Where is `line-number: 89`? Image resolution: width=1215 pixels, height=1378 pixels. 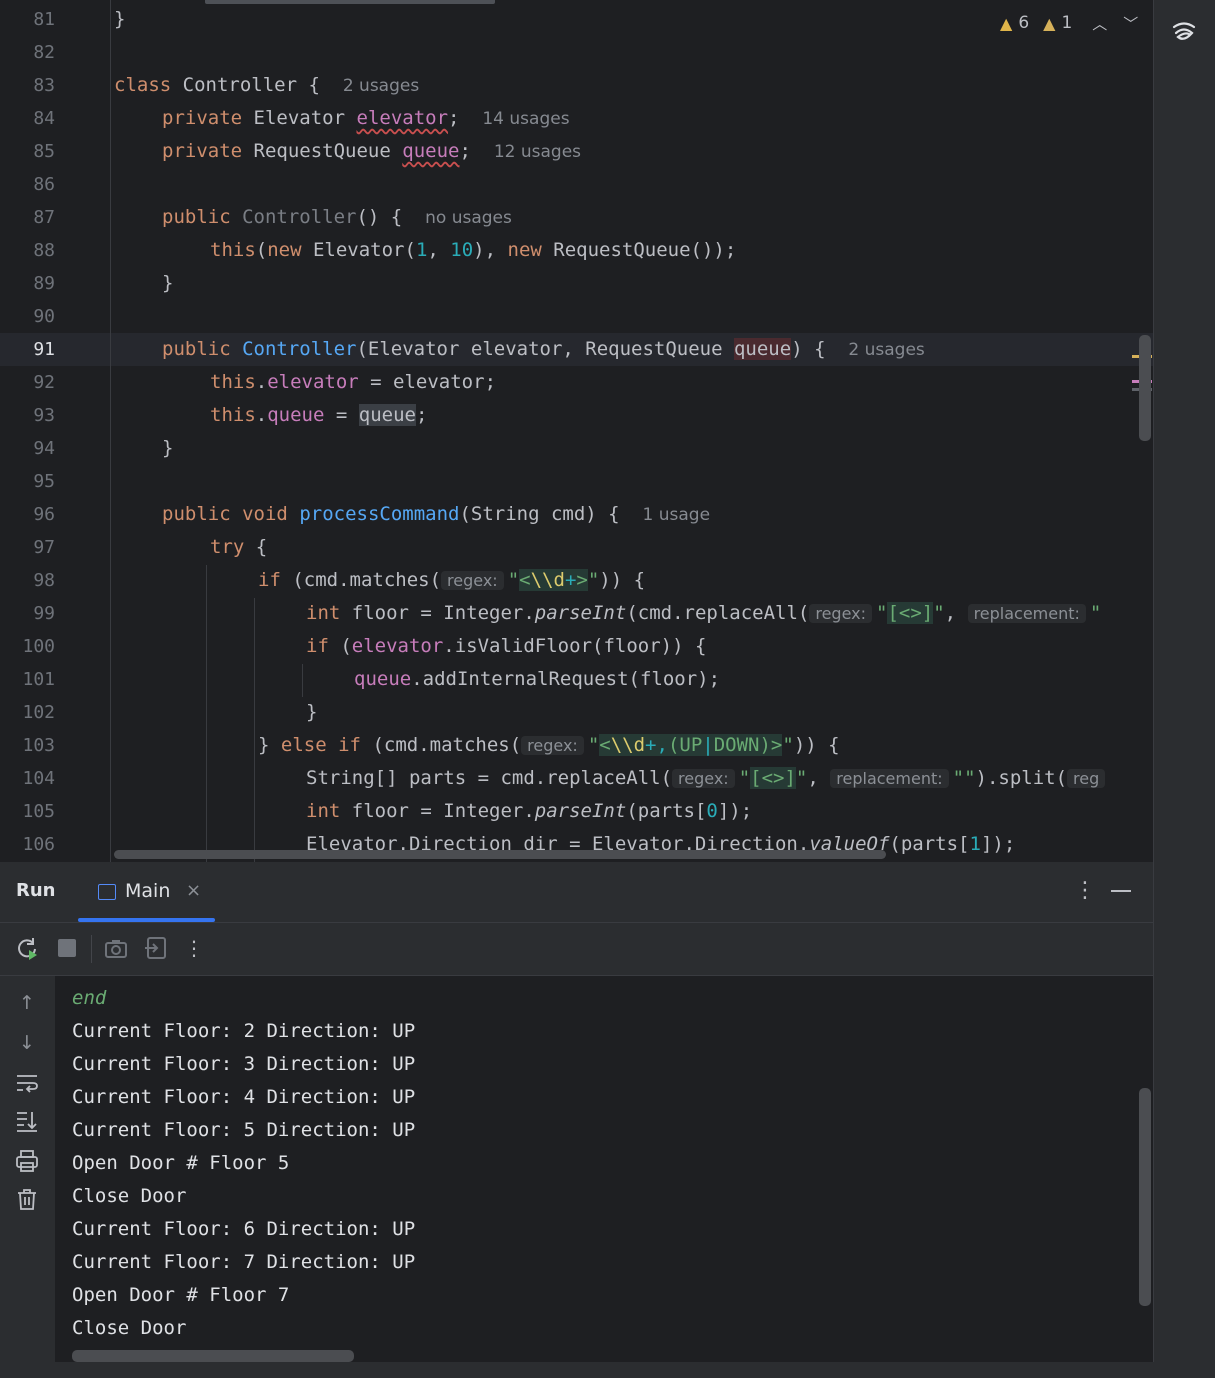
line-number: 89 is located at coordinates (44, 283).